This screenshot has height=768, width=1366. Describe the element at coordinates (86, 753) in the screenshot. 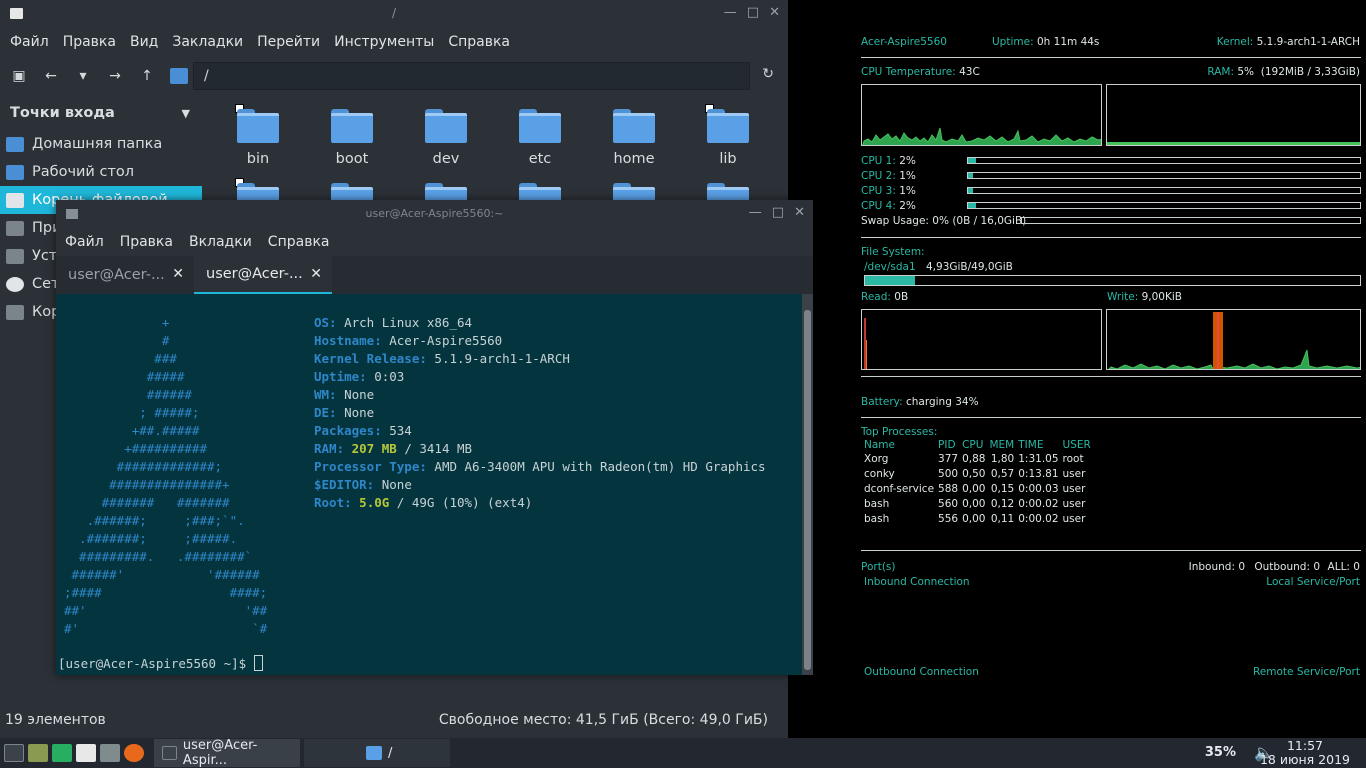

I see `text-editor-launcher-icon` at that location.